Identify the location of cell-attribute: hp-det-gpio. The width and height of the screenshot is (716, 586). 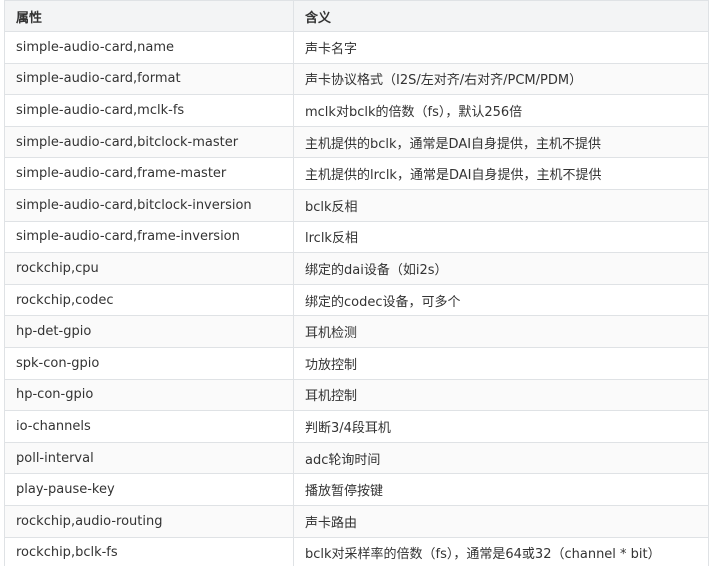
(149, 331).